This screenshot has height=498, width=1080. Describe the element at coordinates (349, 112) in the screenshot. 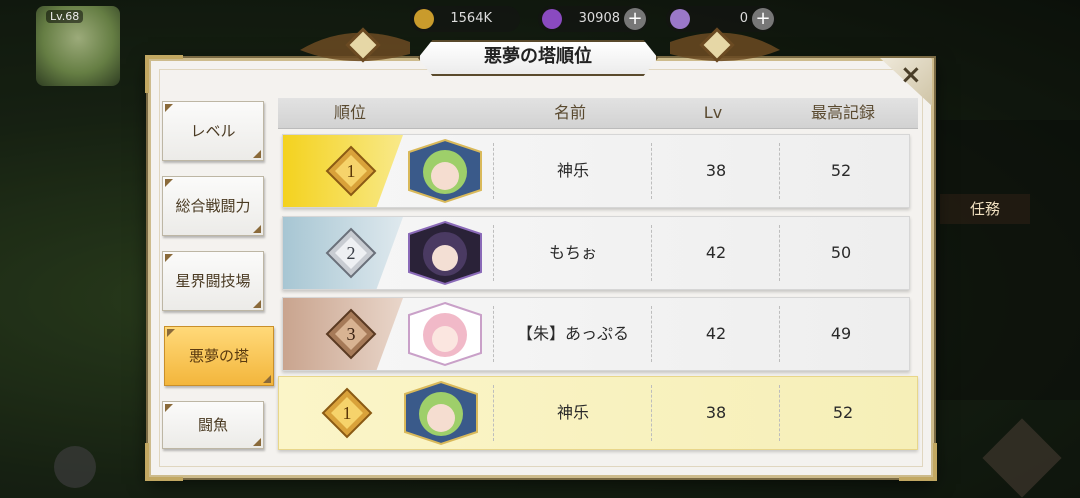

I see `header-rank: 順位` at that location.